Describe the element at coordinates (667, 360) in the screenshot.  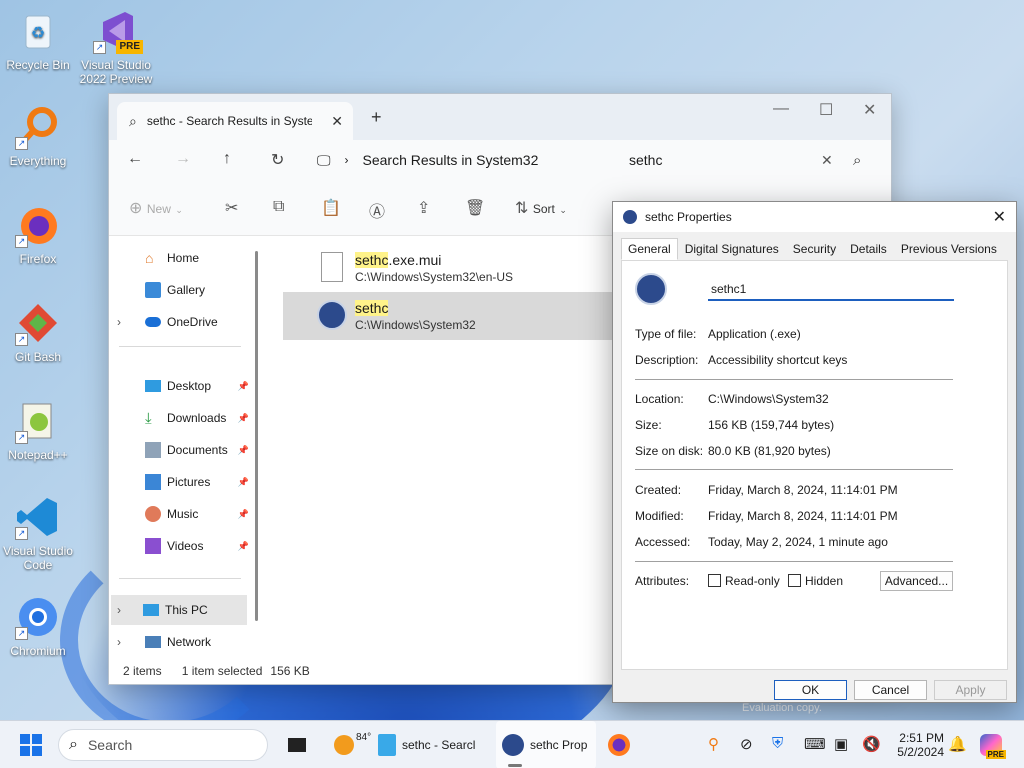
I see `description-label: Description:` at that location.